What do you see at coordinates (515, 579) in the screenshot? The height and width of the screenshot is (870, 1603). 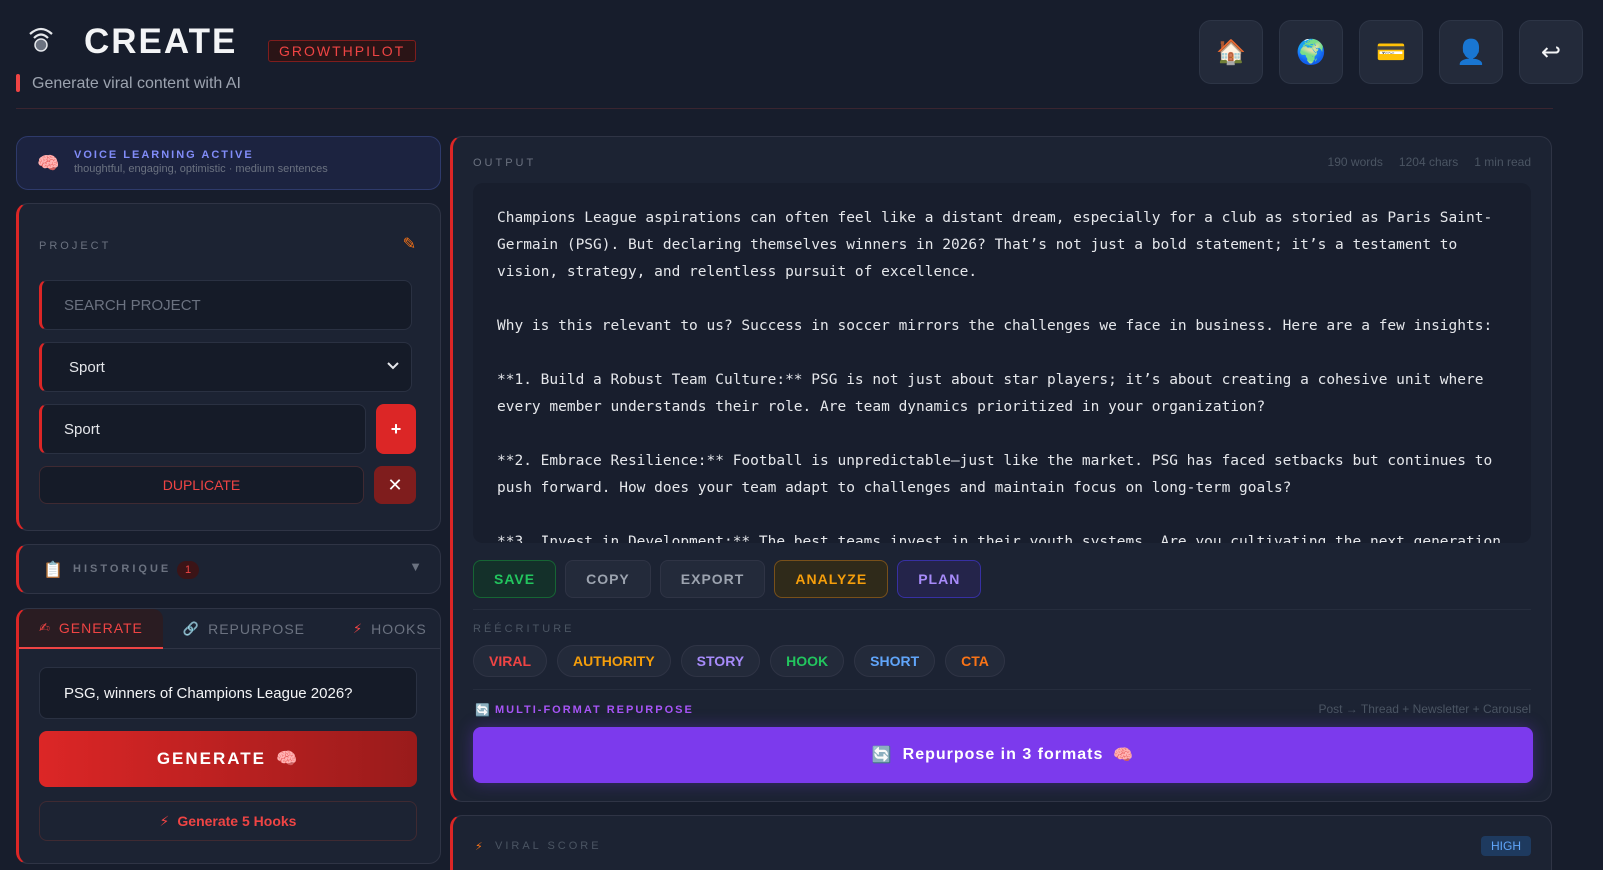 I see `save-button: SAVE` at bounding box center [515, 579].